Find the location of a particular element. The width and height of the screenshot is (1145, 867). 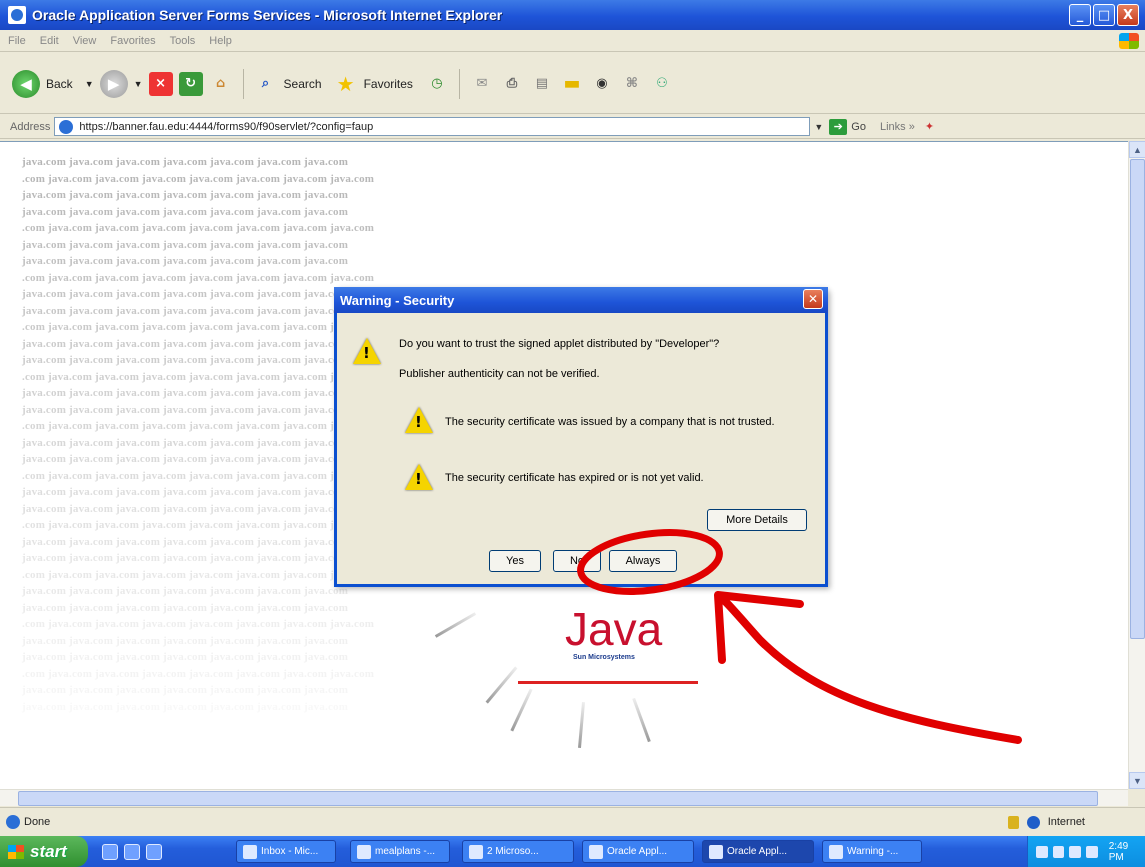

quick-launch is located at coordinates (132, 851).